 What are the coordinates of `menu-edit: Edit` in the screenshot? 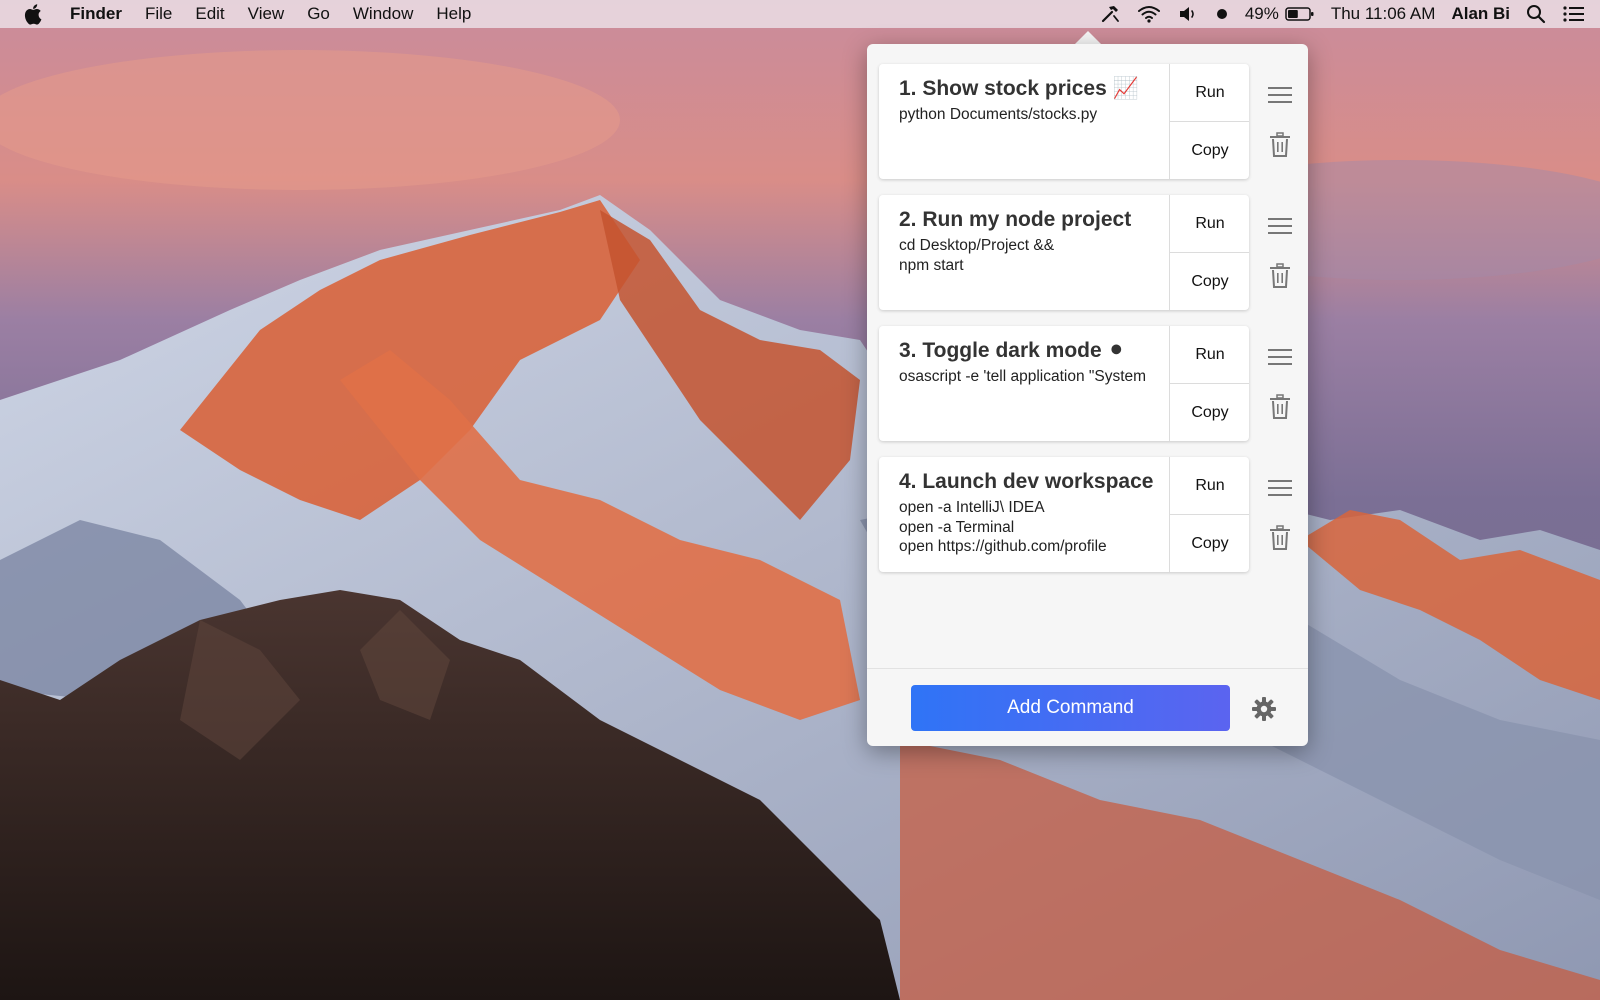 It's located at (209, 14).